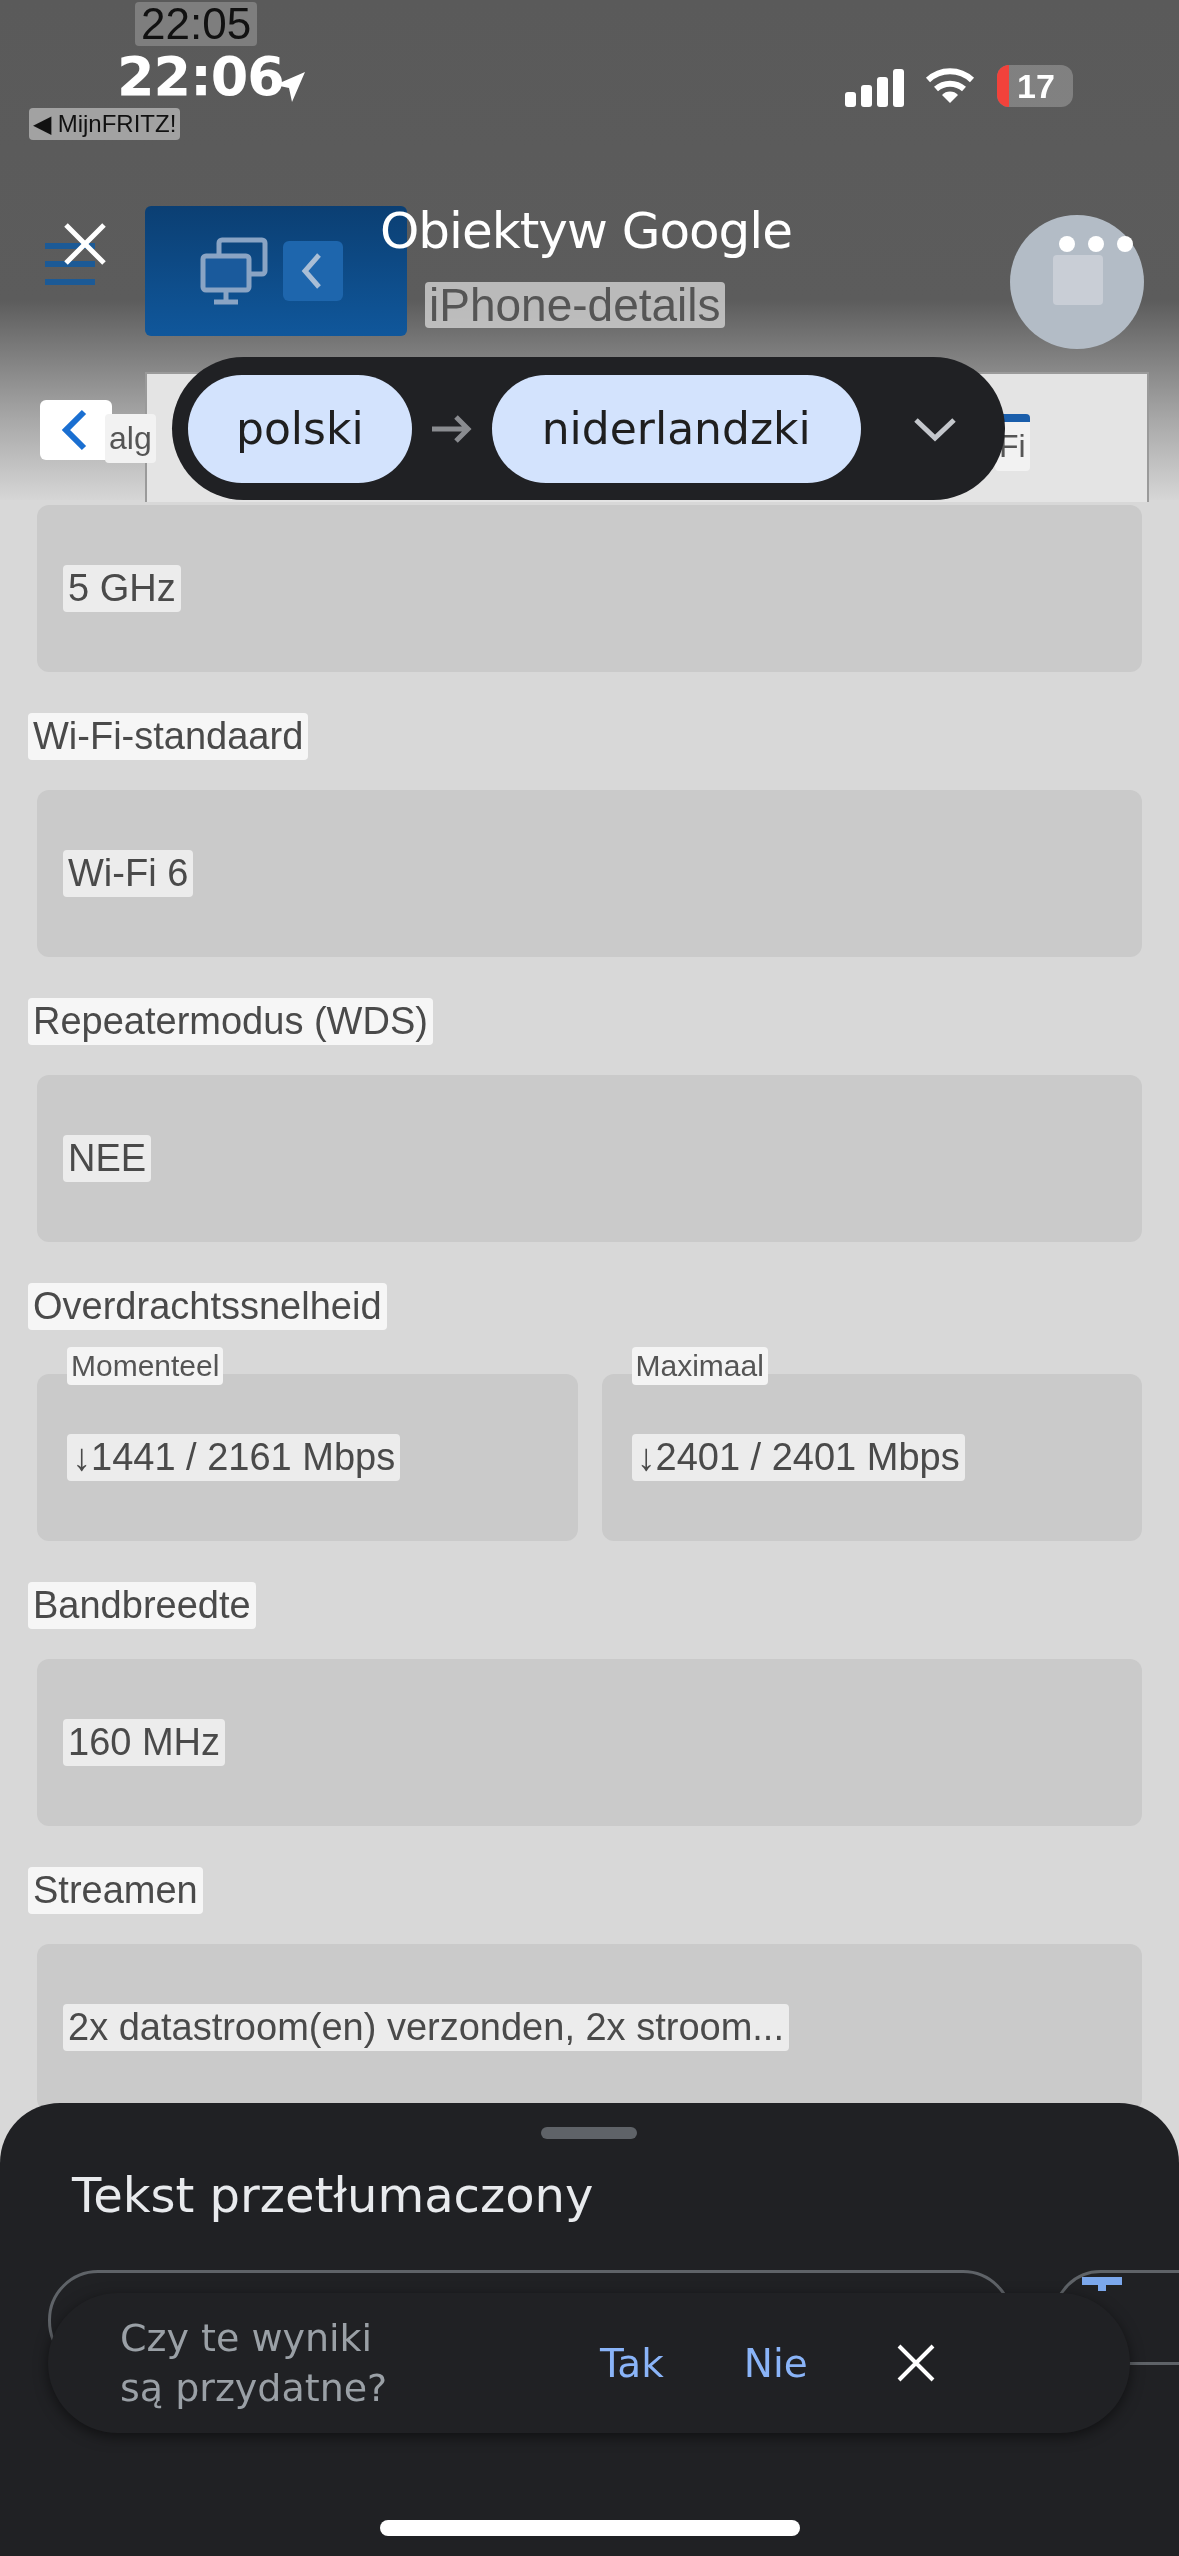 The width and height of the screenshot is (1179, 2556). I want to click on field-value: 160 MHz, so click(144, 1742).